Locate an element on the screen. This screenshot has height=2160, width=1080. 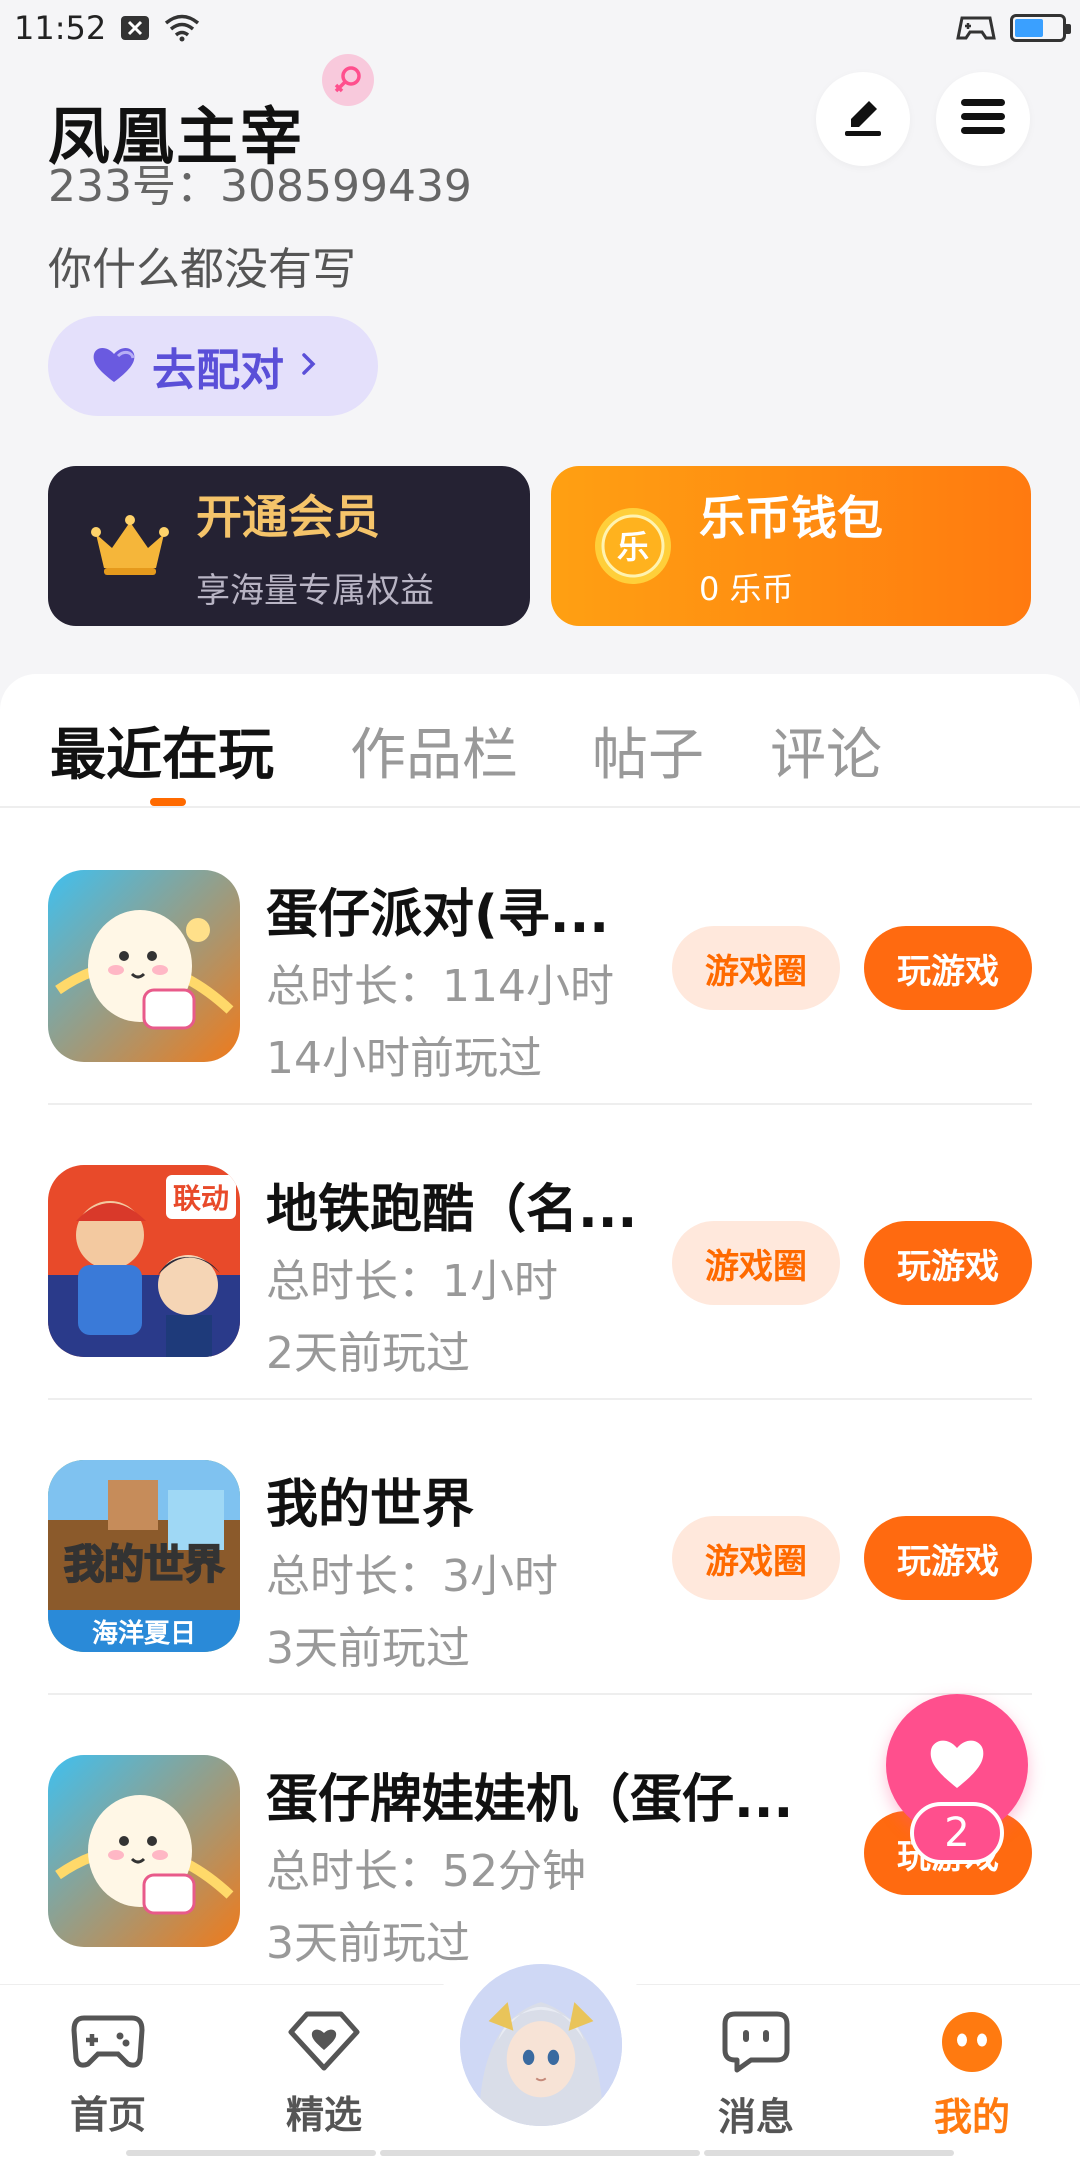
floating-heart-count: 2 is located at coordinates (957, 1833).